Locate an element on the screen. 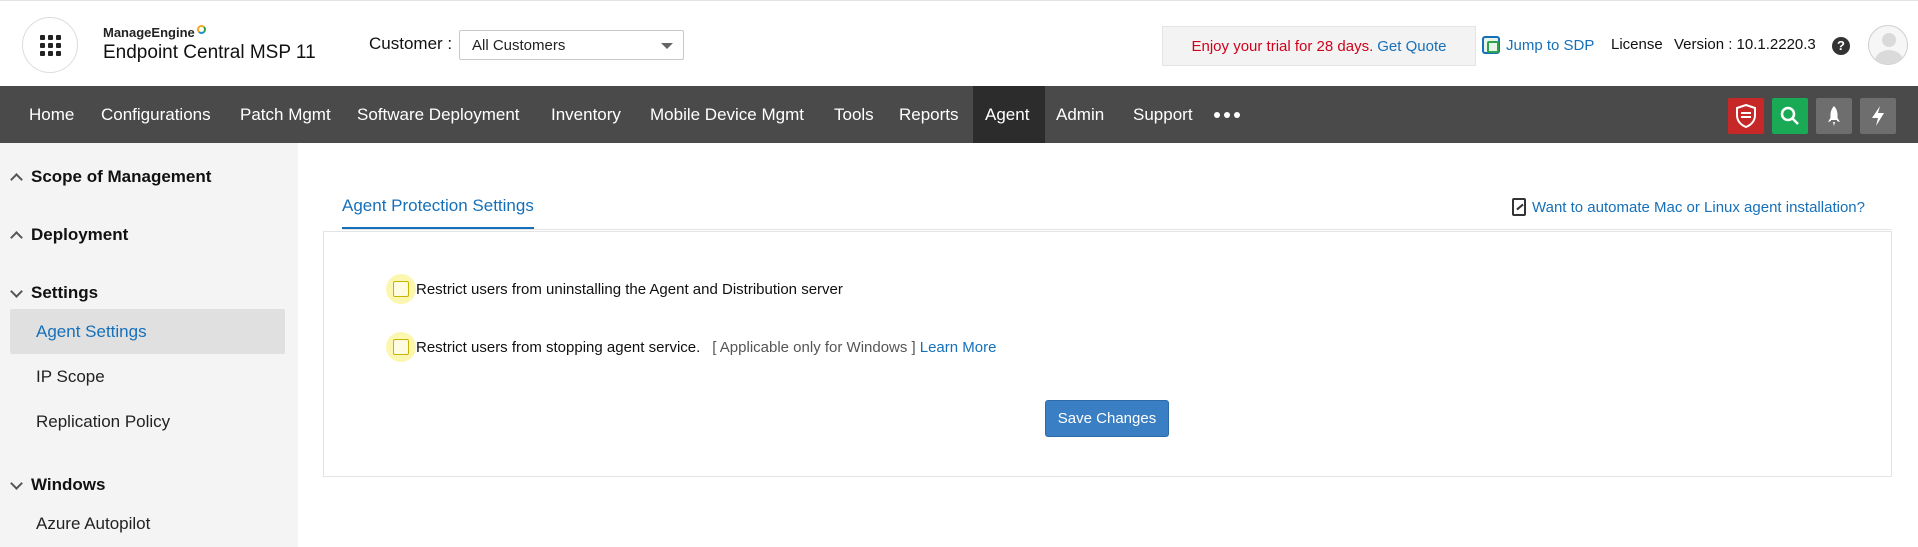 This screenshot has height=547, width=1918. sidebar-item-azure-autopilot: Azure Autopilot is located at coordinates (147, 523).